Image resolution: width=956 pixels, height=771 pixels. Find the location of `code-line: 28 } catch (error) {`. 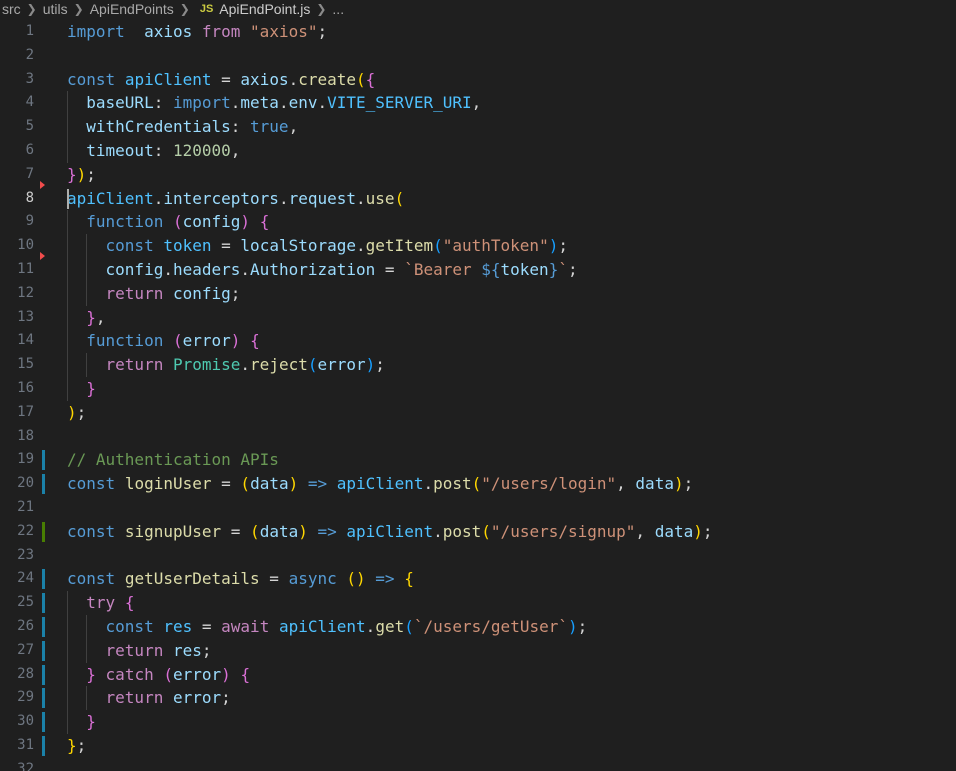

code-line: 28 } catch (error) { is located at coordinates (478, 675).